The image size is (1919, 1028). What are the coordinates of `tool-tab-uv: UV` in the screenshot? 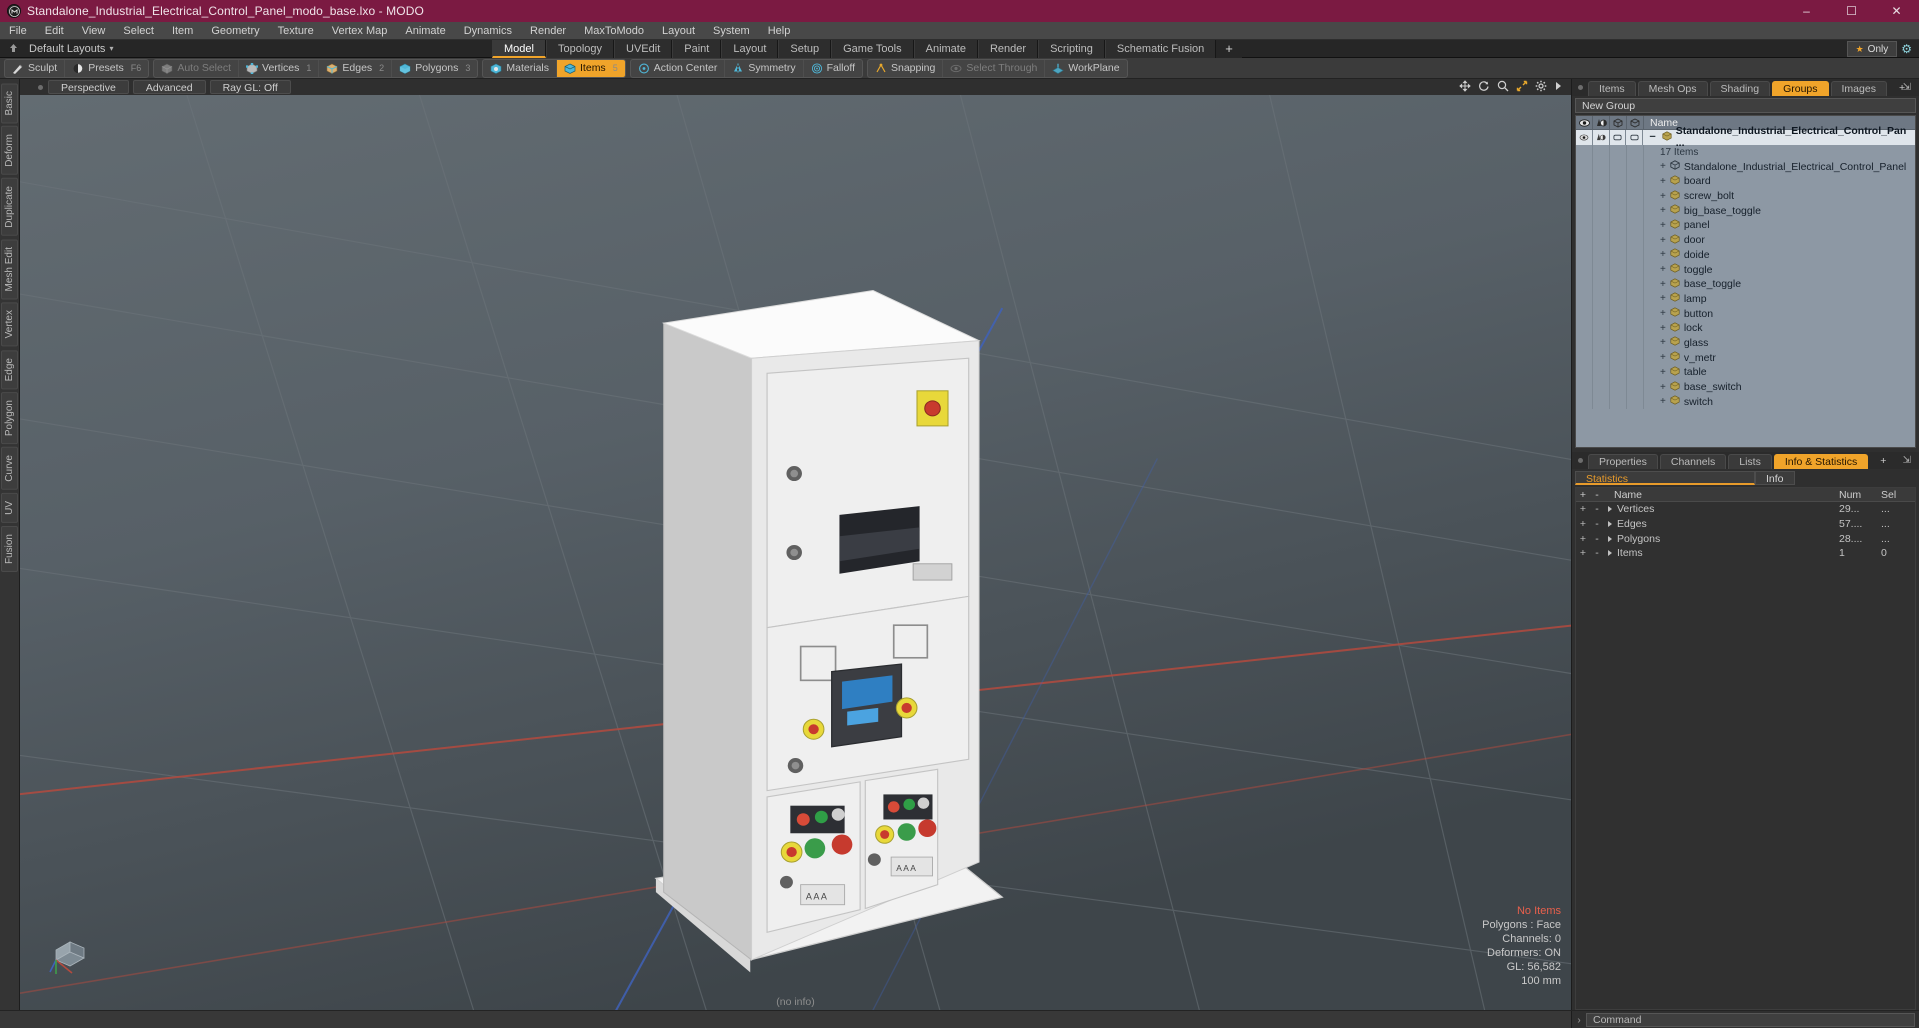 It's located at (9, 507).